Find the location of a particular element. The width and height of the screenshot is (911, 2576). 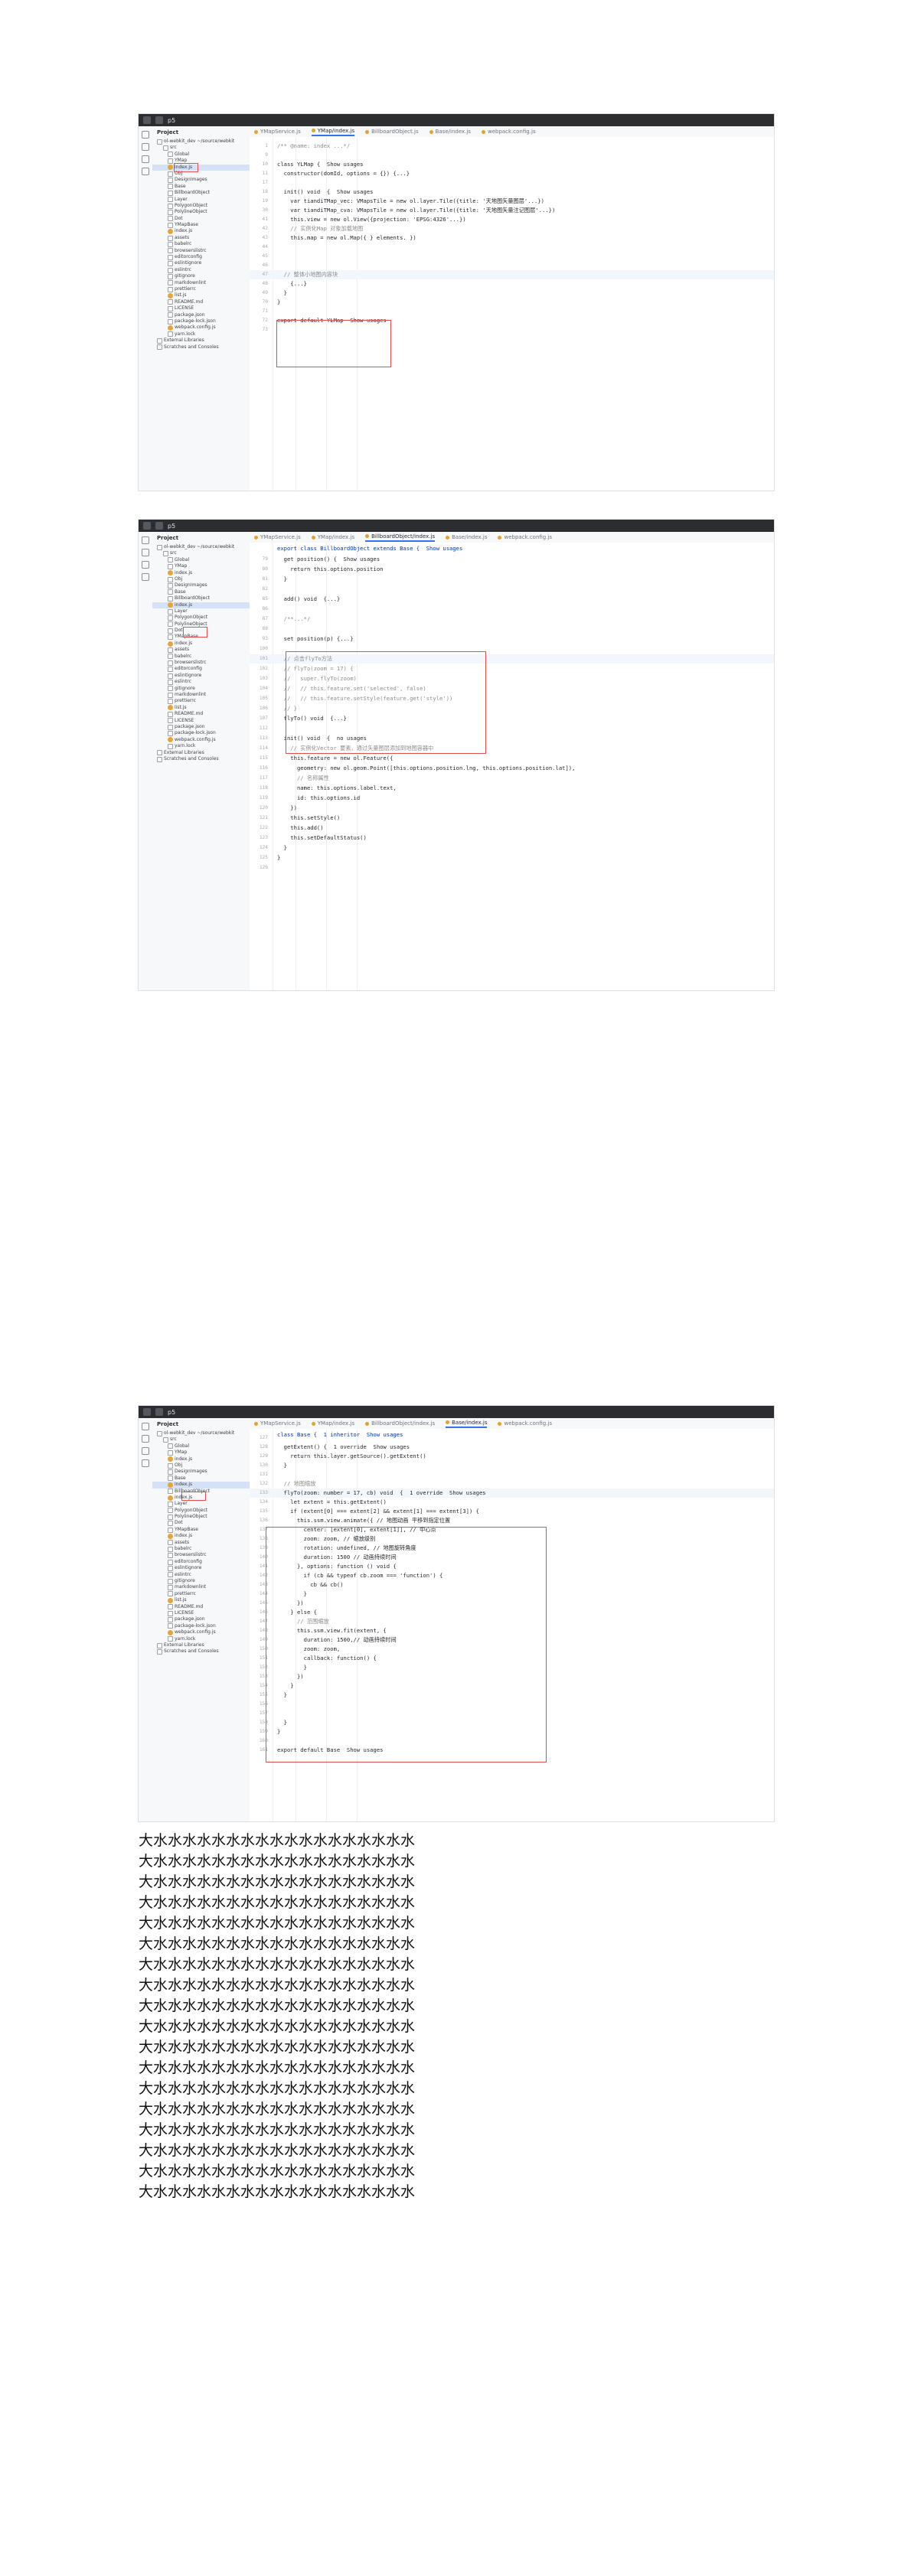

tree-item: webpack.config.js is located at coordinates (201, 740).